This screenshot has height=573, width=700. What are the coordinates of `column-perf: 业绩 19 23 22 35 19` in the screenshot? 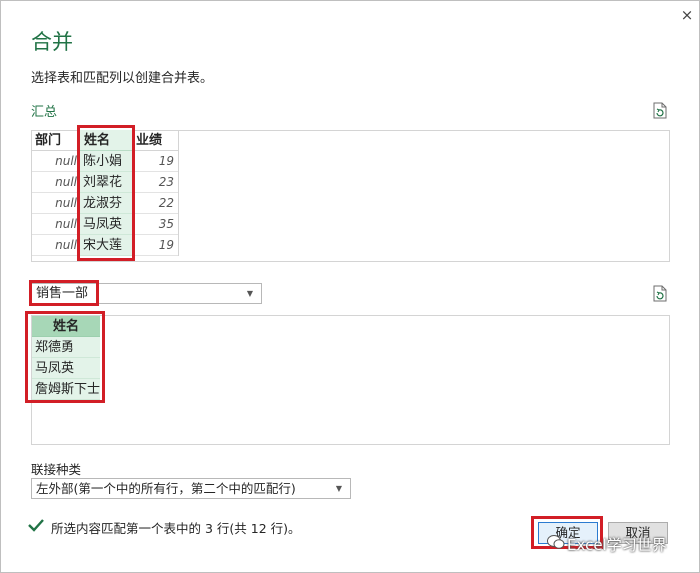 It's located at (156, 193).